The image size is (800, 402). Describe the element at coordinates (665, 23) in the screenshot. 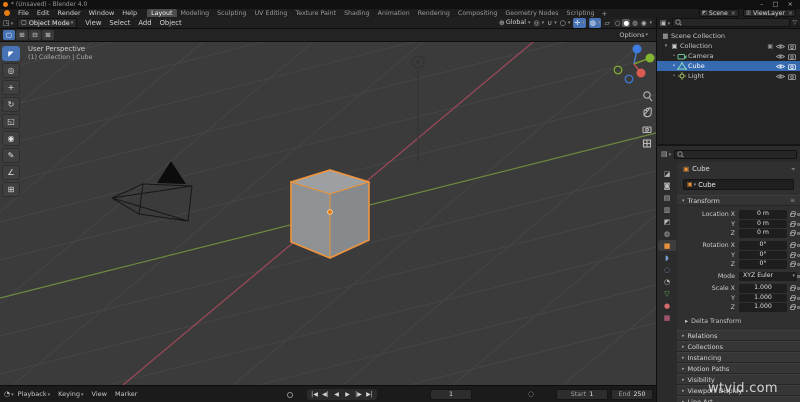

I see `outliner-display-mode-icon: ▣` at that location.